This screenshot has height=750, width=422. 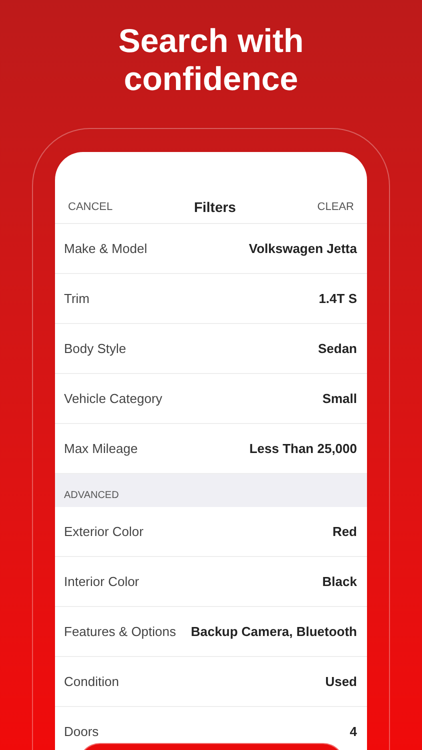 What do you see at coordinates (211, 582) in the screenshot?
I see `filter-row: Interior Color Black` at bounding box center [211, 582].